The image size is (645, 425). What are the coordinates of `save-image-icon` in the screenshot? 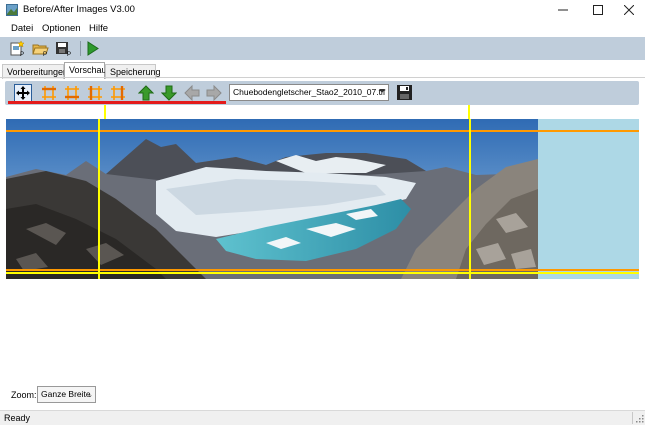 It's located at (404, 92).